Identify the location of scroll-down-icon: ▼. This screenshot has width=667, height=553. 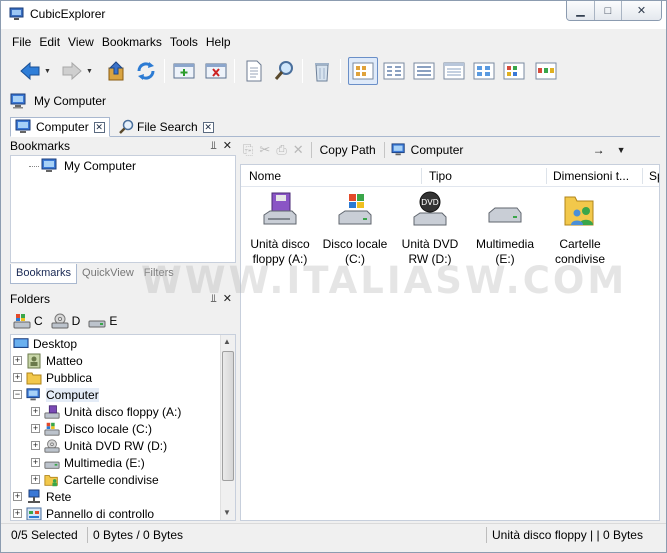
(227, 512).